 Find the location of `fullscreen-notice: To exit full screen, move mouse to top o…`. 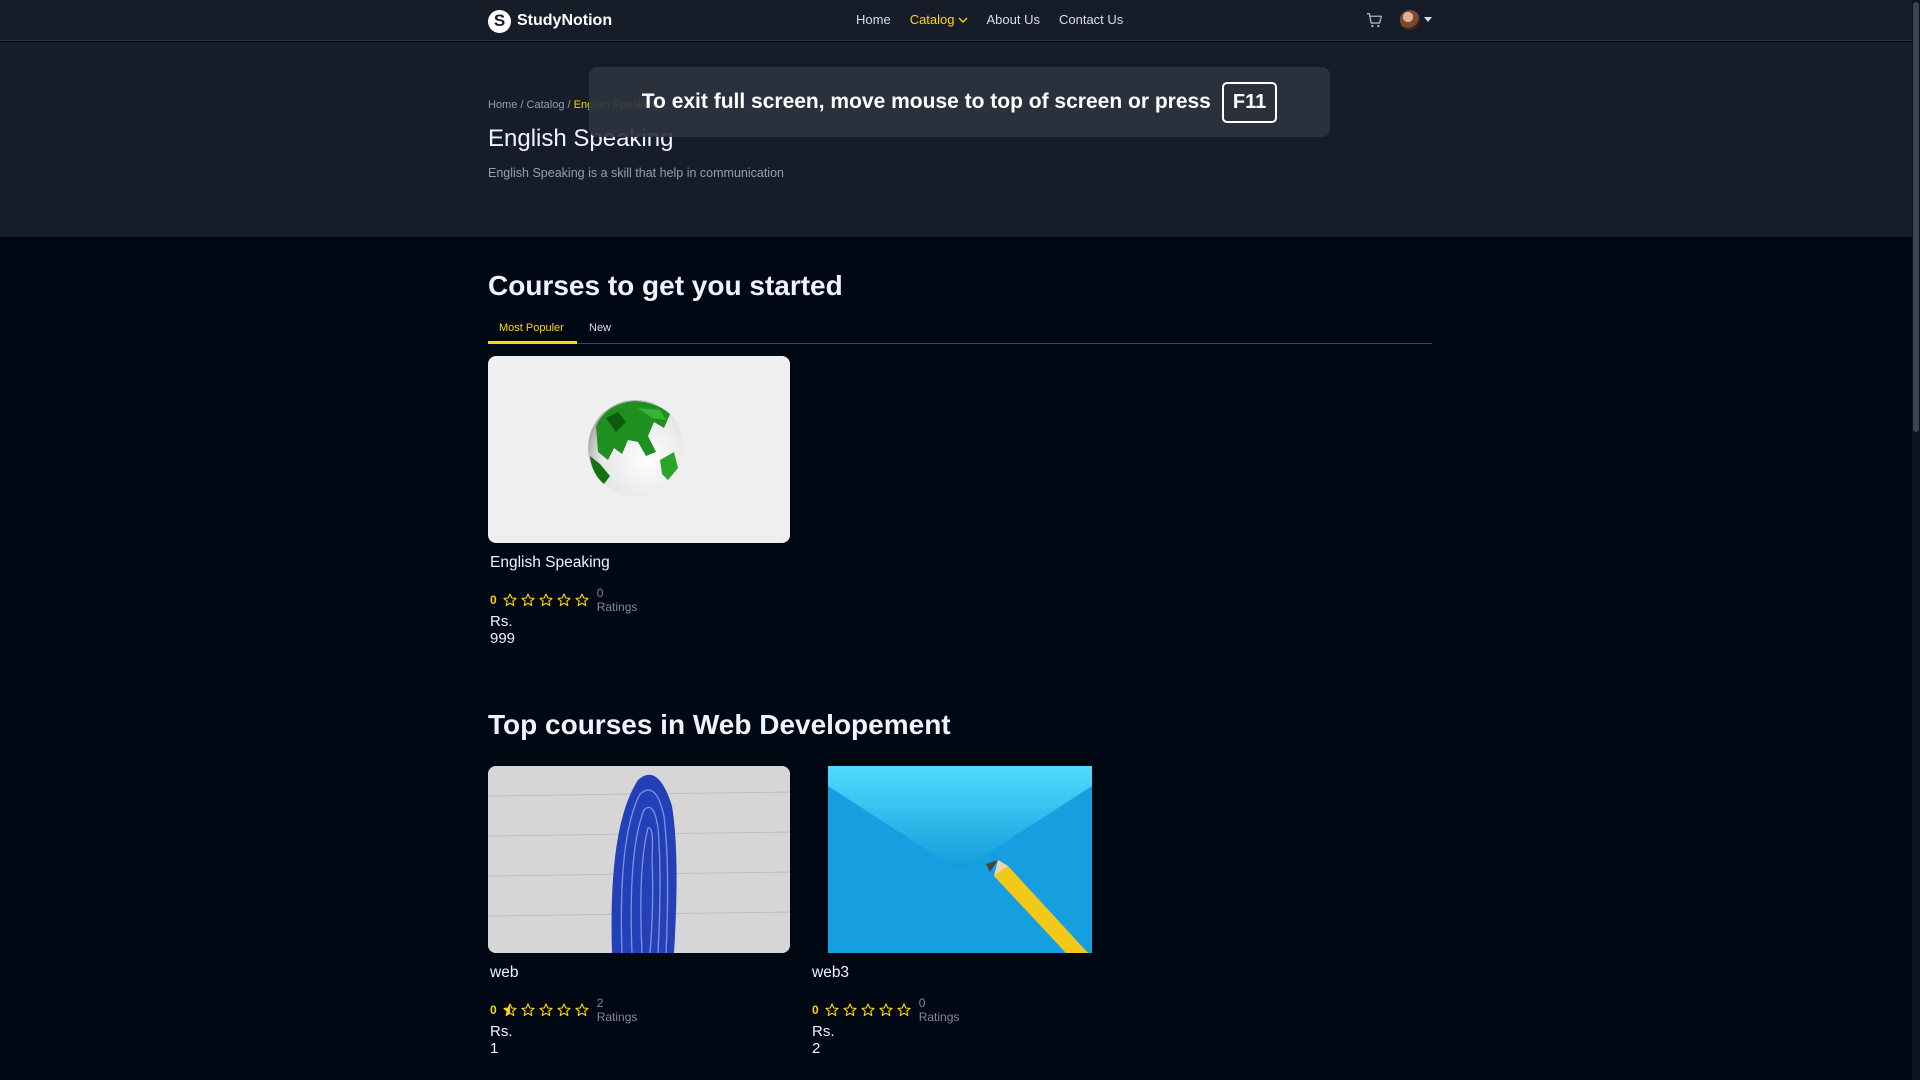

fullscreen-notice: To exit full screen, move mouse to top o… is located at coordinates (959, 102).